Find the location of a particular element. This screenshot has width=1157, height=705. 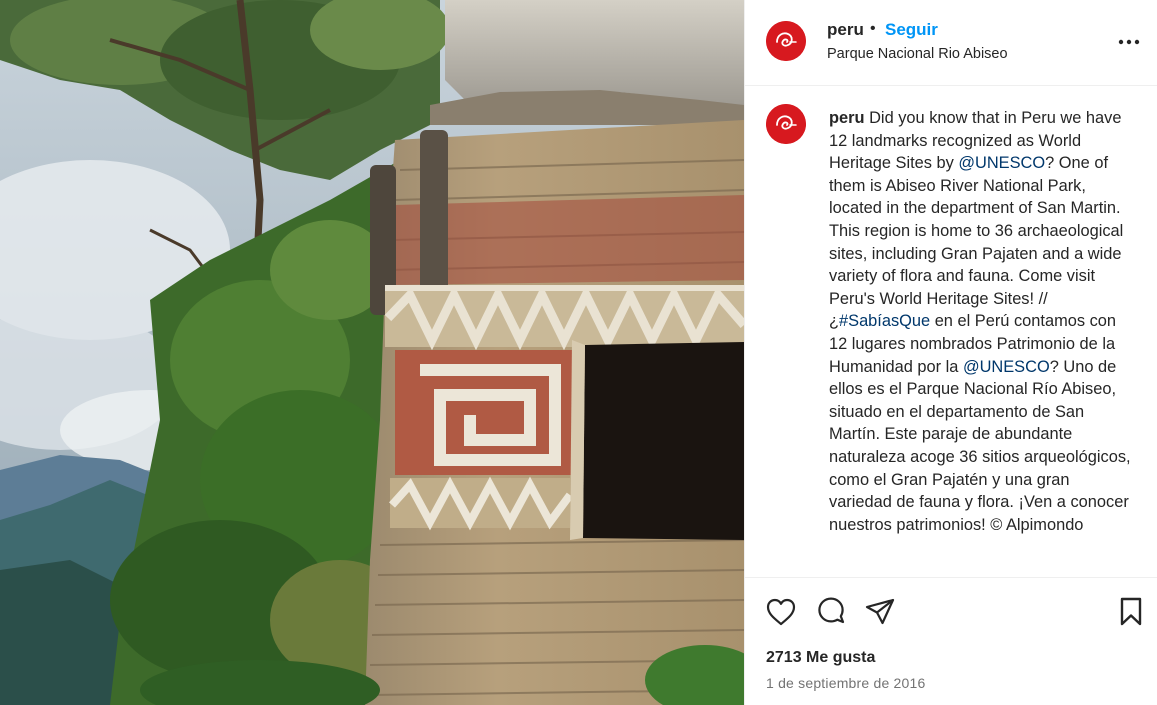

more-options-button is located at coordinates (1129, 42).